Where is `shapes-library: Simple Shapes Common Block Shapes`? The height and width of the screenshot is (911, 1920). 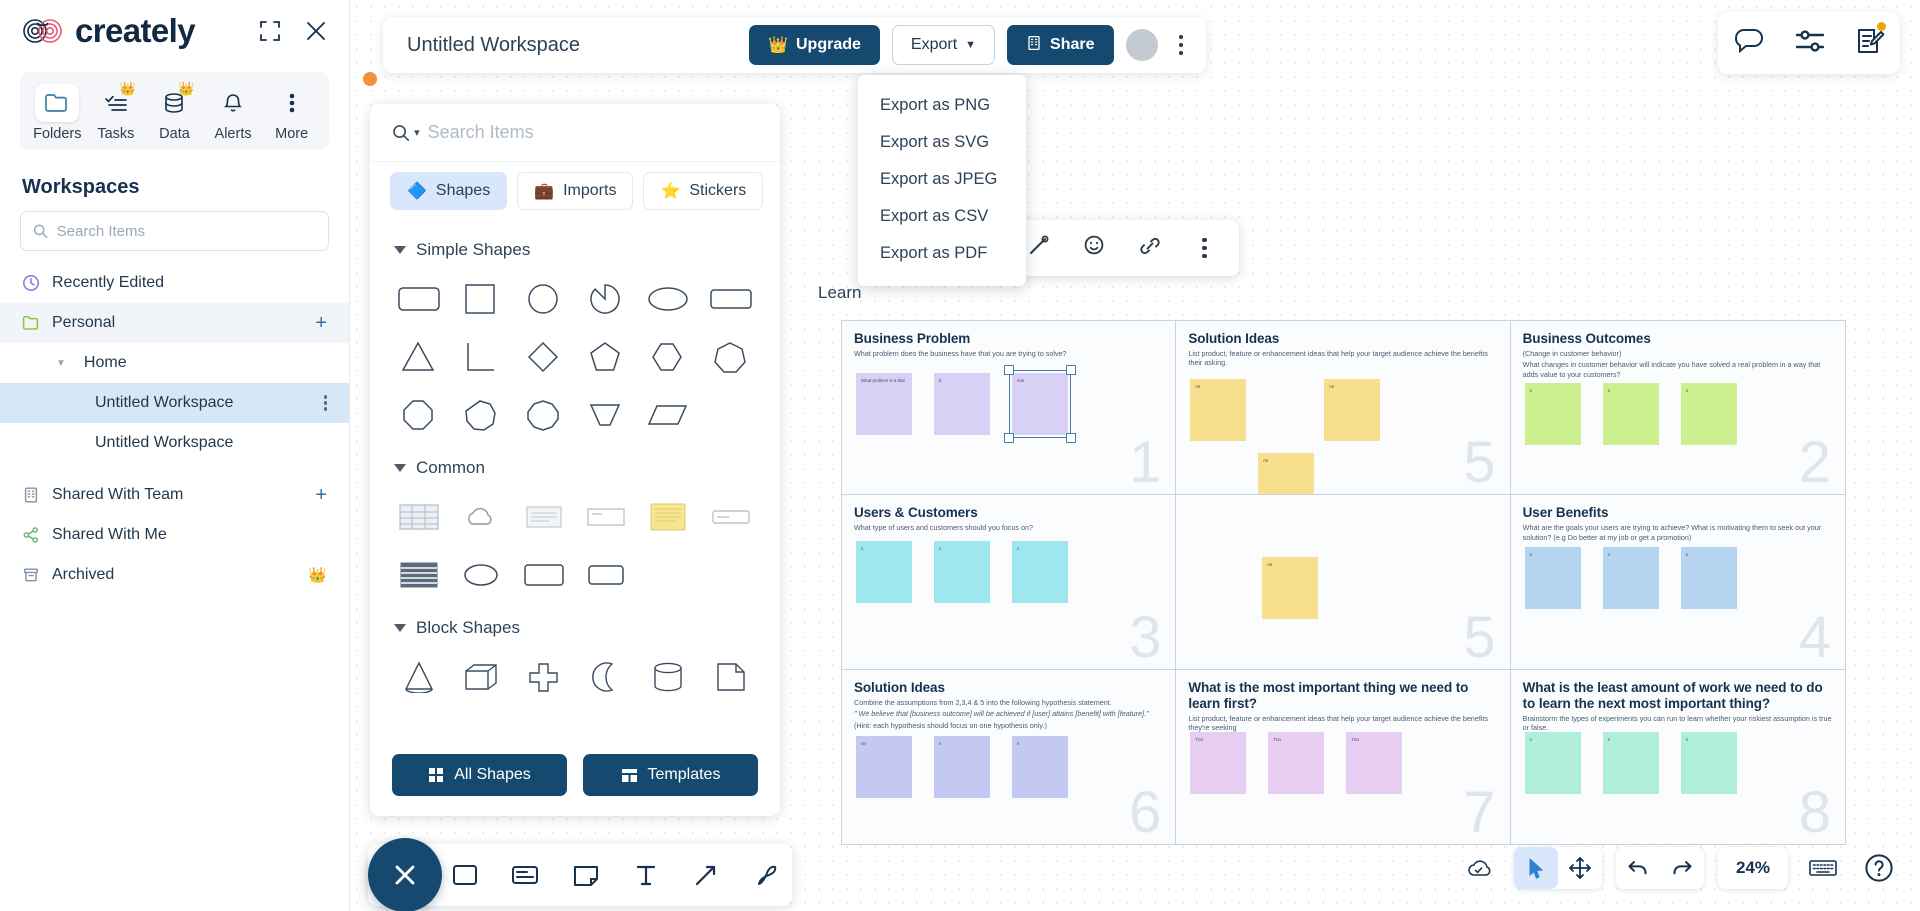 shapes-library: Simple Shapes Common Block Shapes is located at coordinates (575, 481).